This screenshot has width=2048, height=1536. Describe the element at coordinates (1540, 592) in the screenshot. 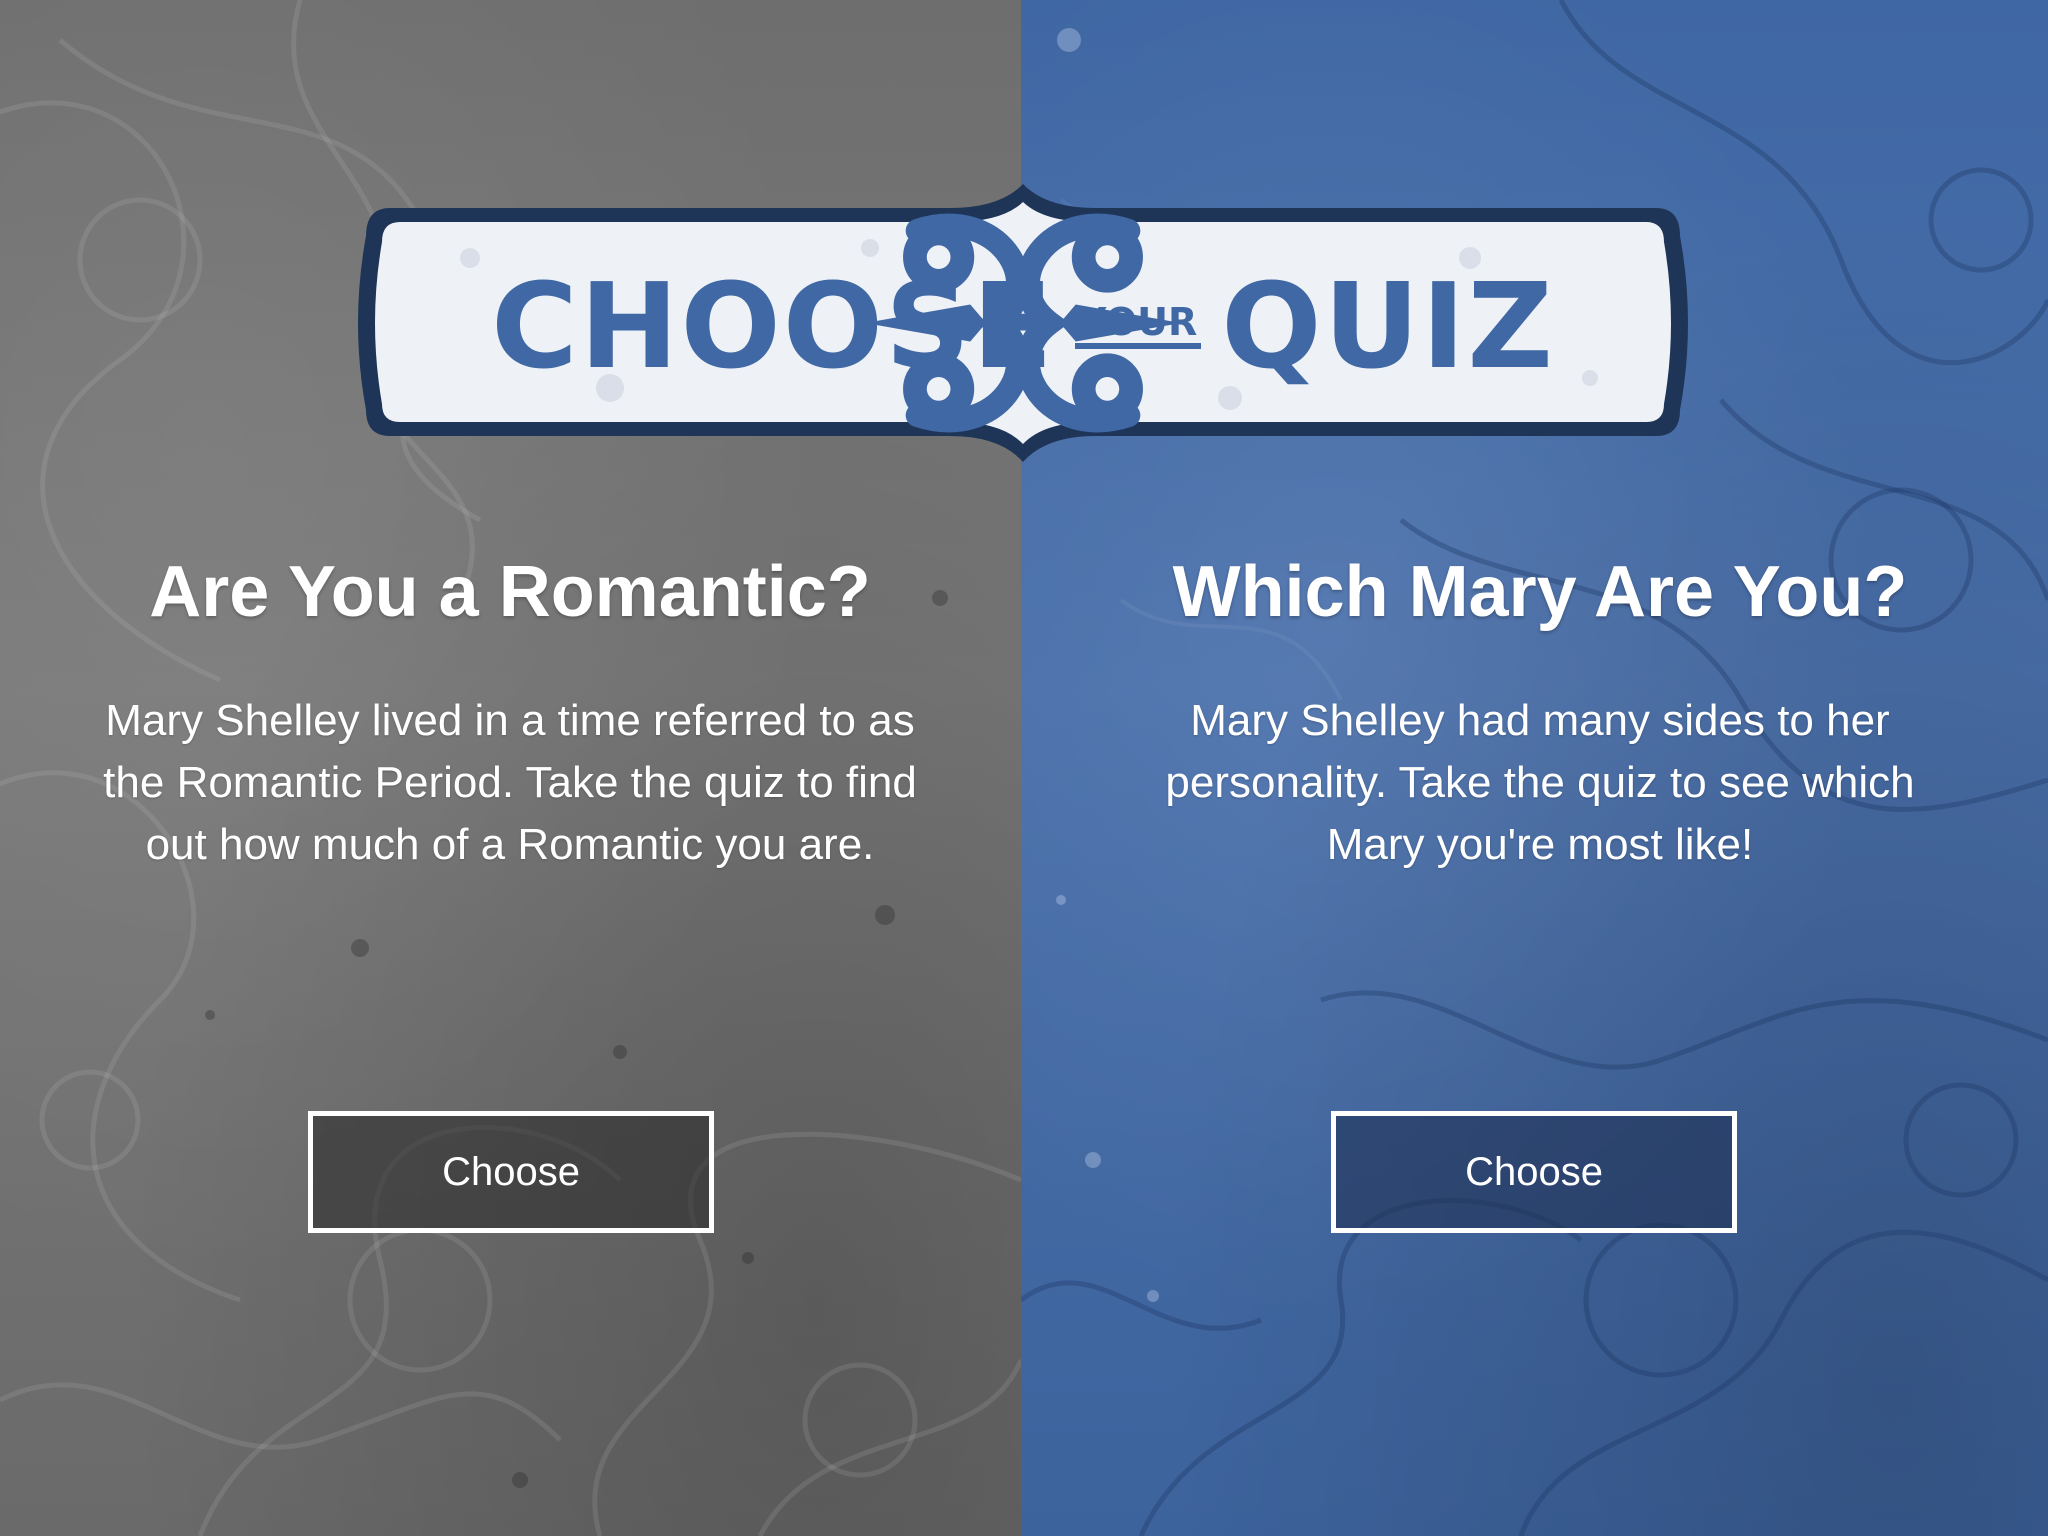

I see `quiz-title: Which Mary Are You?` at that location.